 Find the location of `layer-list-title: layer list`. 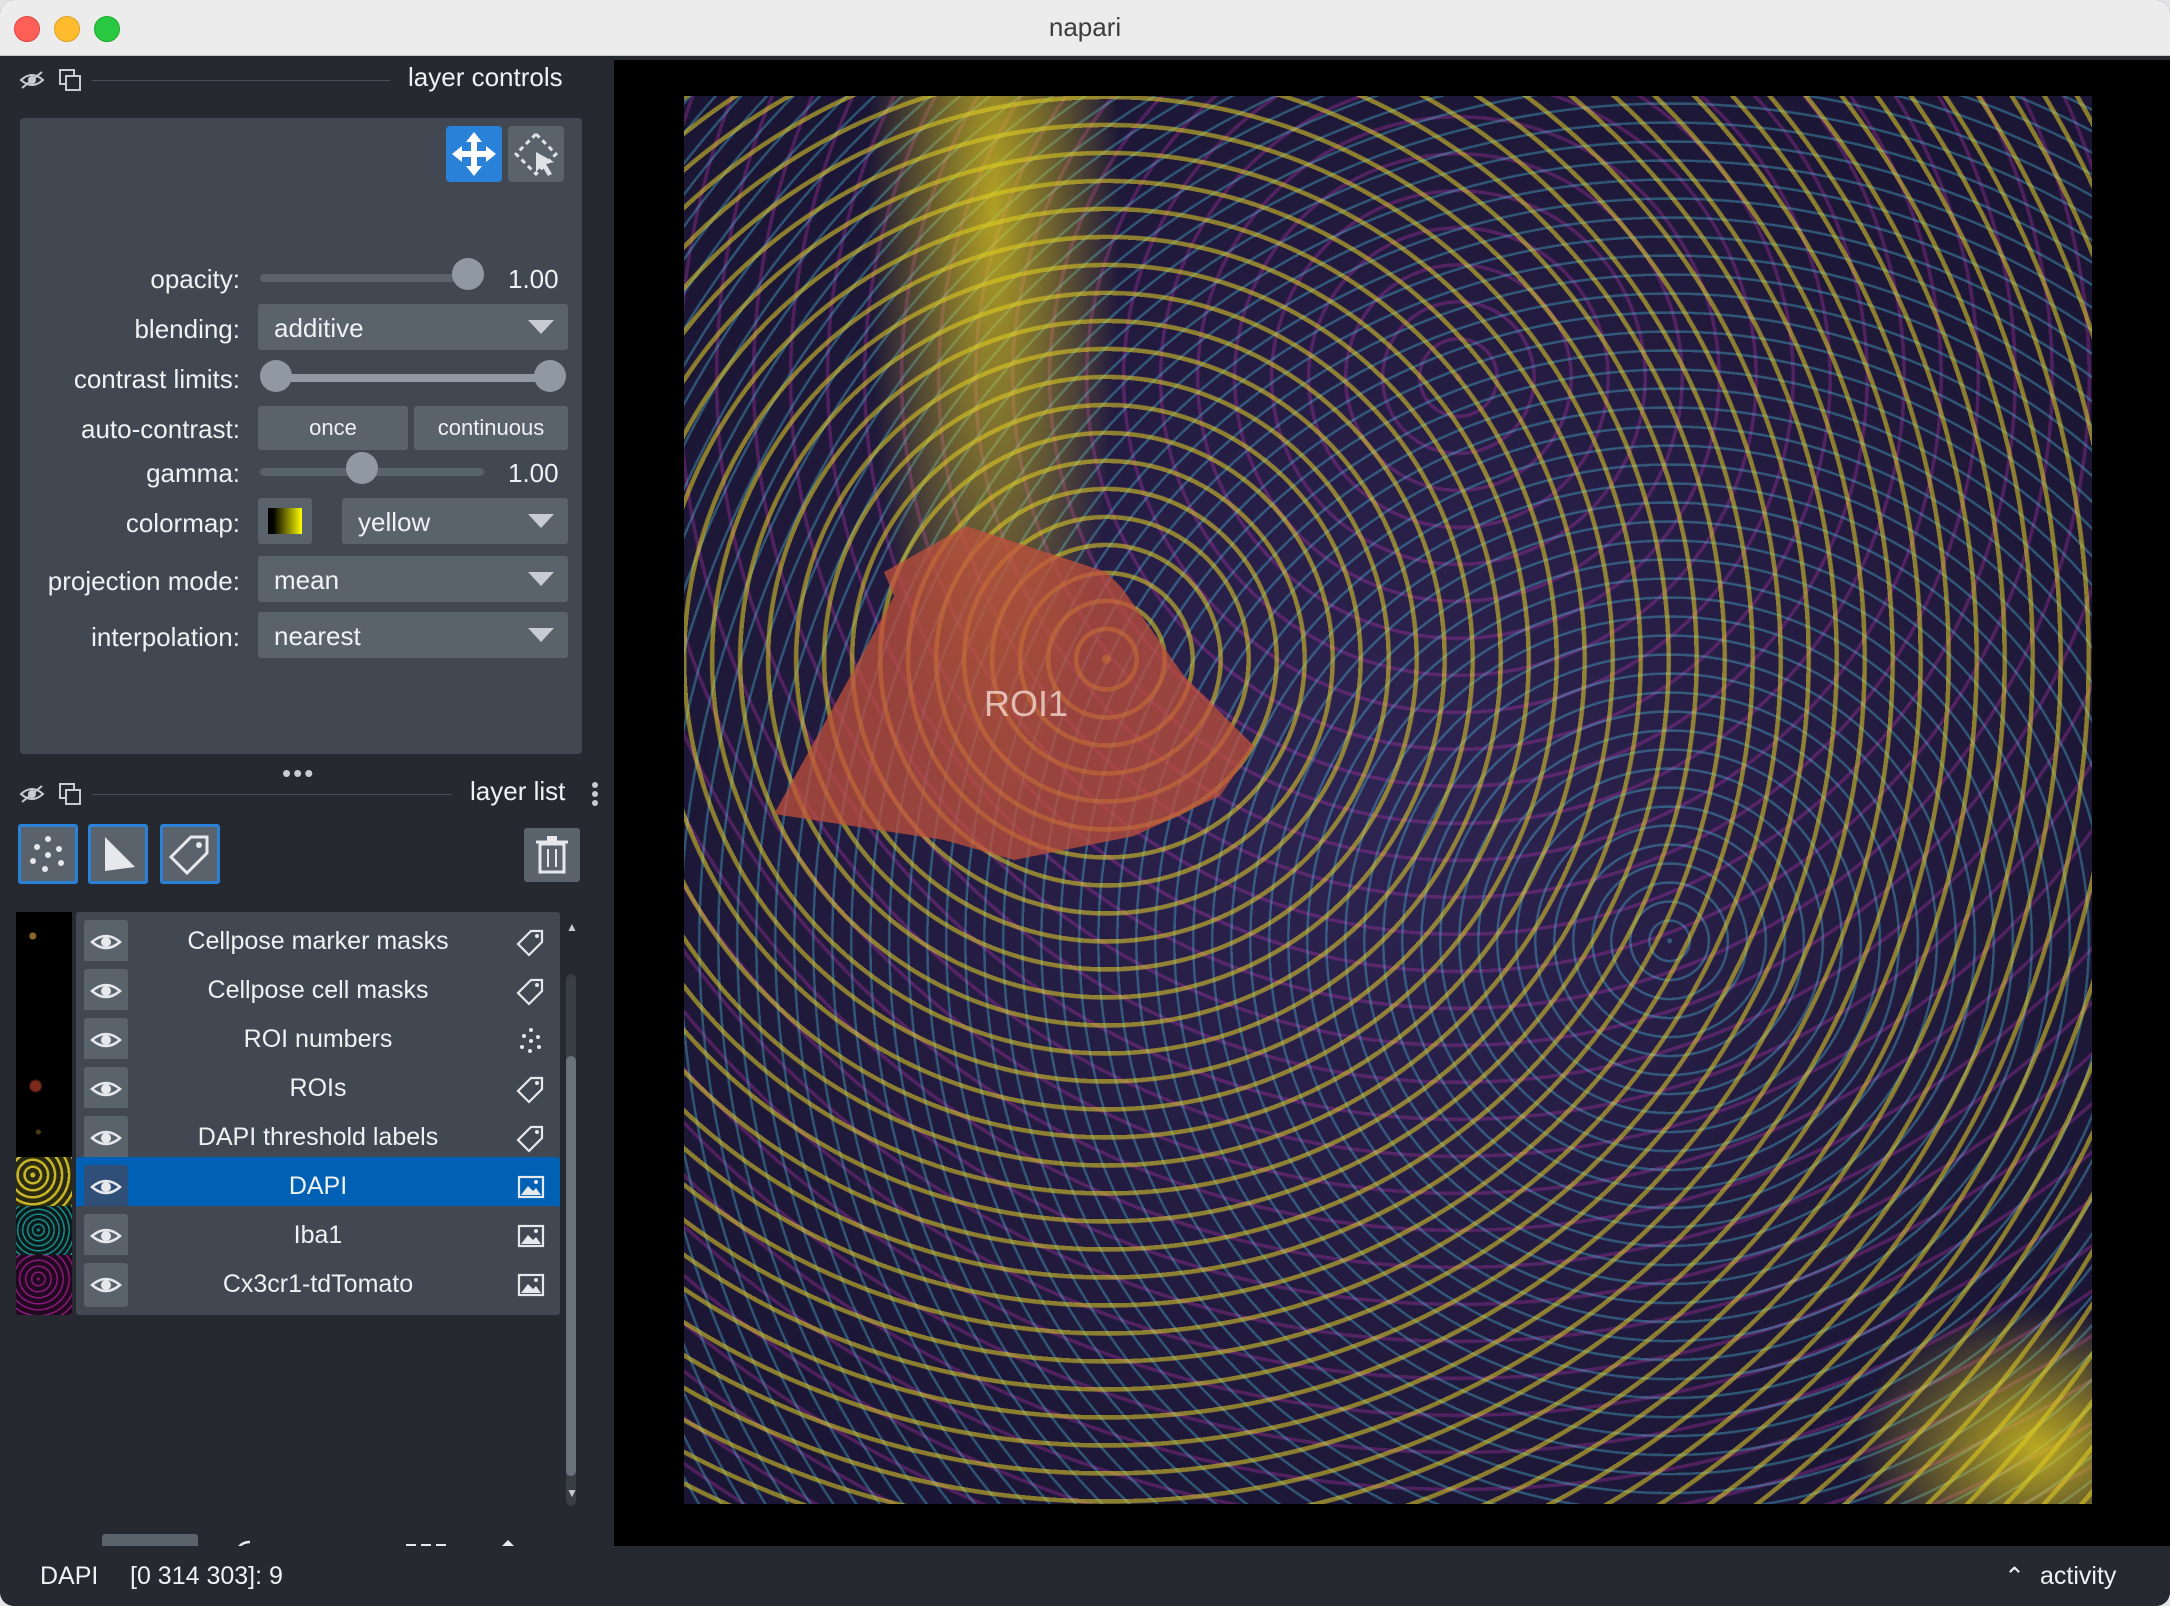

layer-list-title: layer list is located at coordinates (518, 791).